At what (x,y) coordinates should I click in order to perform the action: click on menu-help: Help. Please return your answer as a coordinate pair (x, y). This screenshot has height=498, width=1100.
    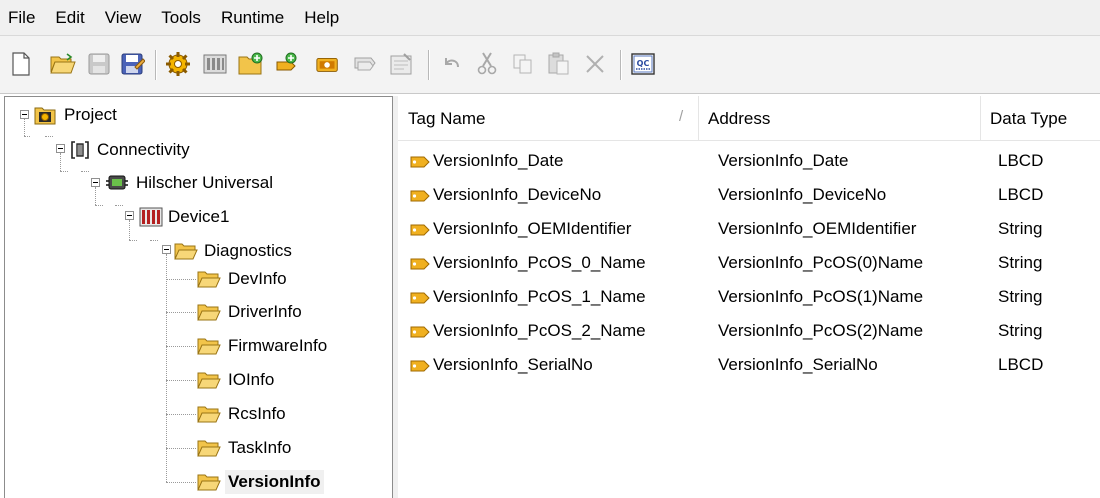
    Looking at the image, I should click on (321, 18).